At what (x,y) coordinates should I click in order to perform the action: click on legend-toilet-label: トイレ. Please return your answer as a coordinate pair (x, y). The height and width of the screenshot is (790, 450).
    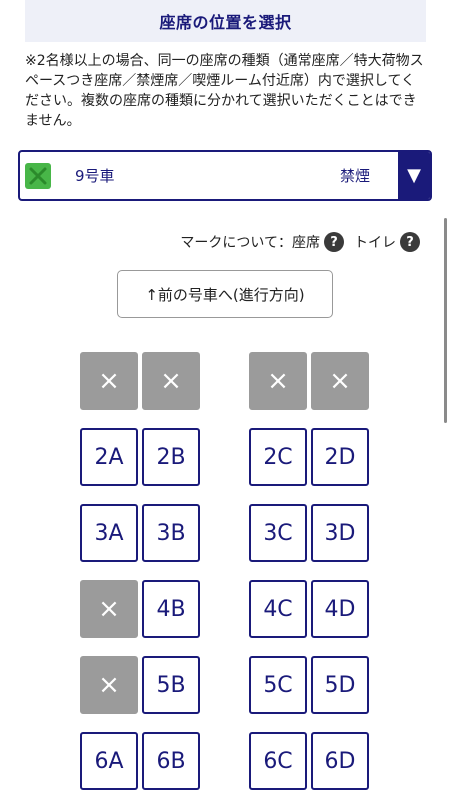
    Looking at the image, I should click on (375, 243).